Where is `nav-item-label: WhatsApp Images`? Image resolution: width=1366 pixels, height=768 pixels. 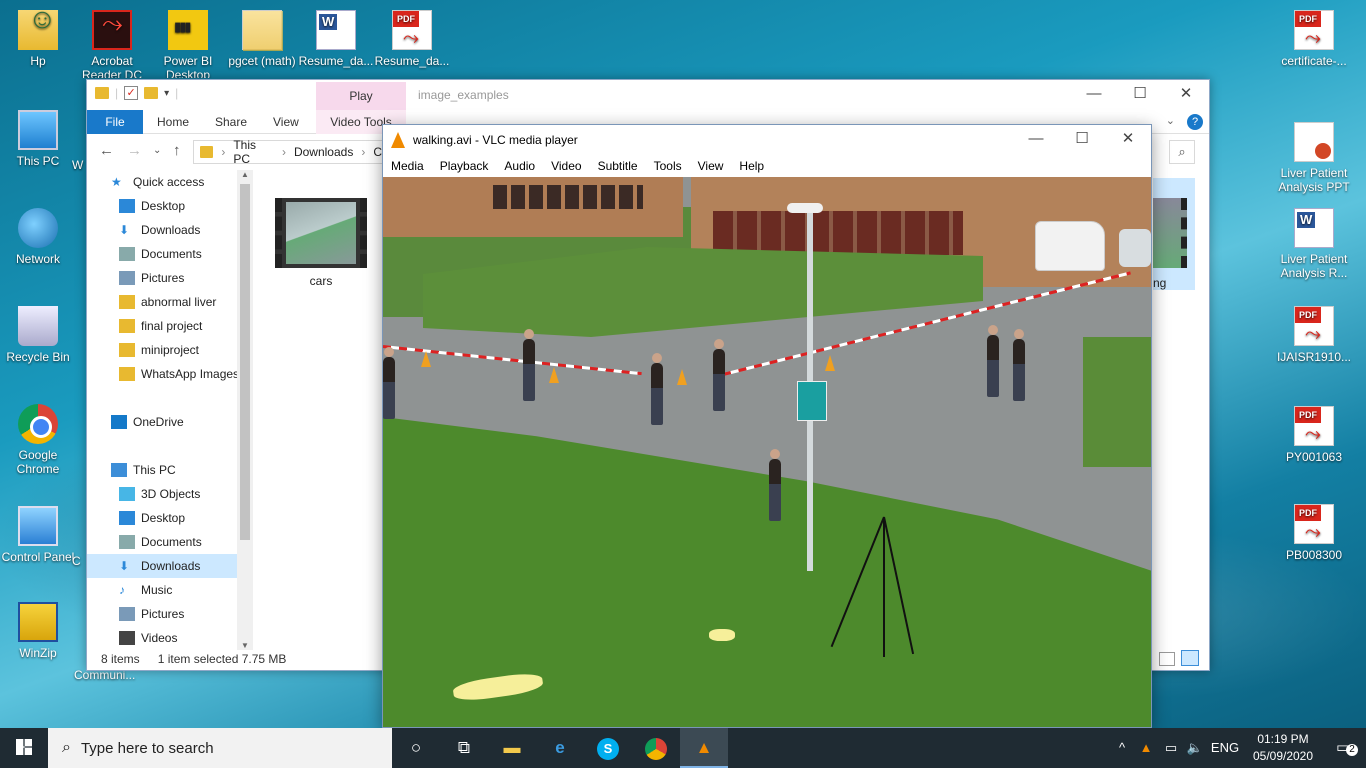 nav-item-label: WhatsApp Images is located at coordinates (190, 374).